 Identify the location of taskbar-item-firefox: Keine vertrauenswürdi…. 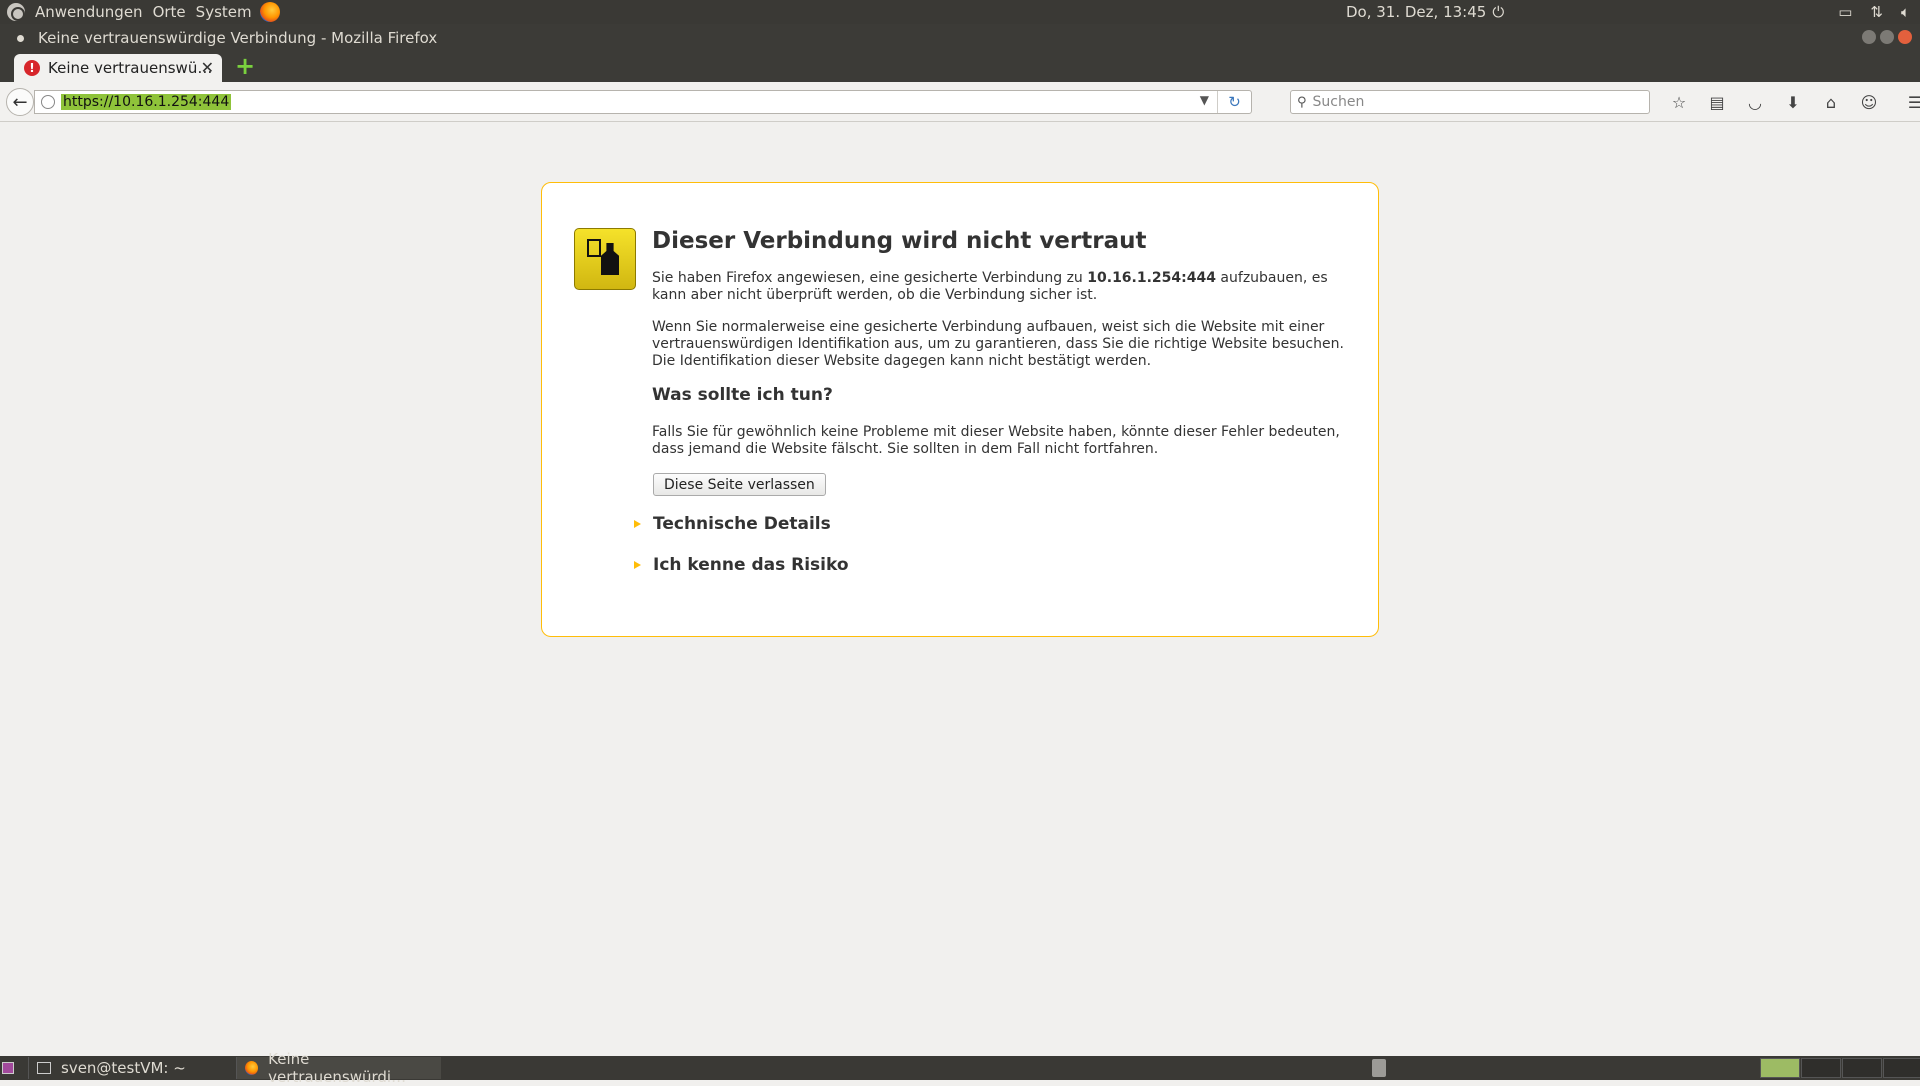
(338, 1068).